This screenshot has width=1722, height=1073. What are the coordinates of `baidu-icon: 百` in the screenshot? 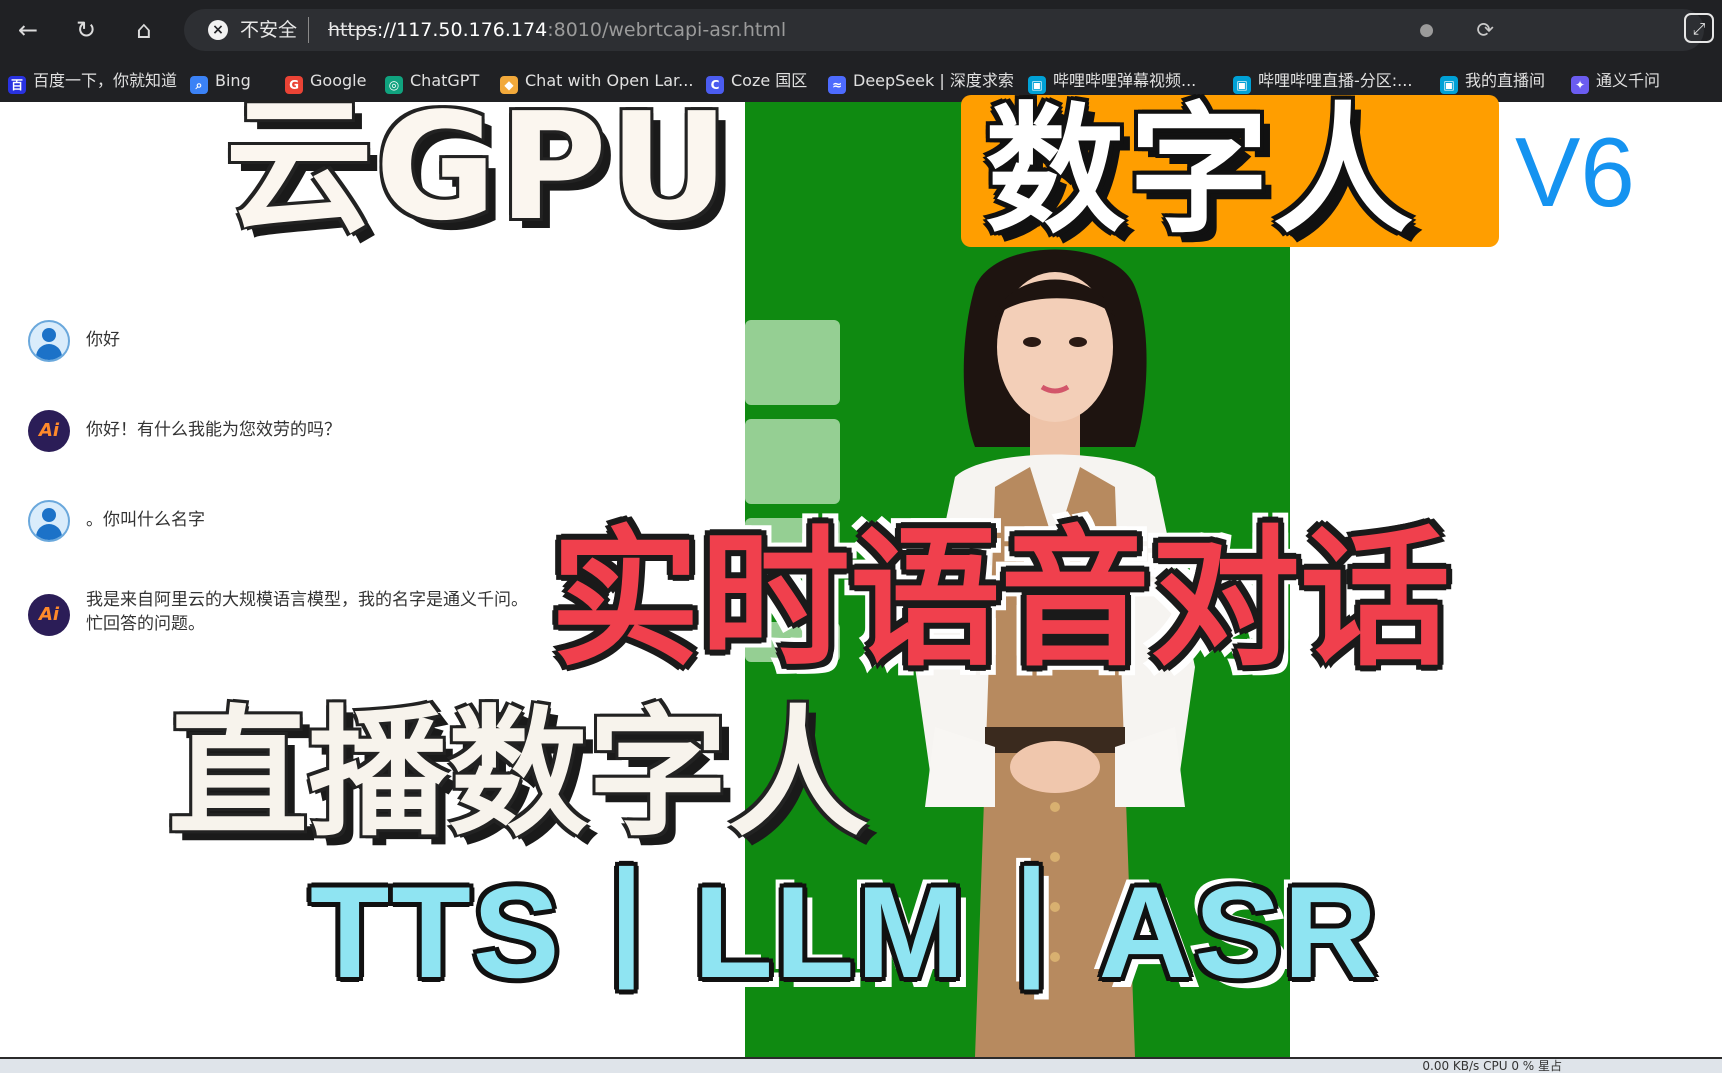 It's located at (17, 85).